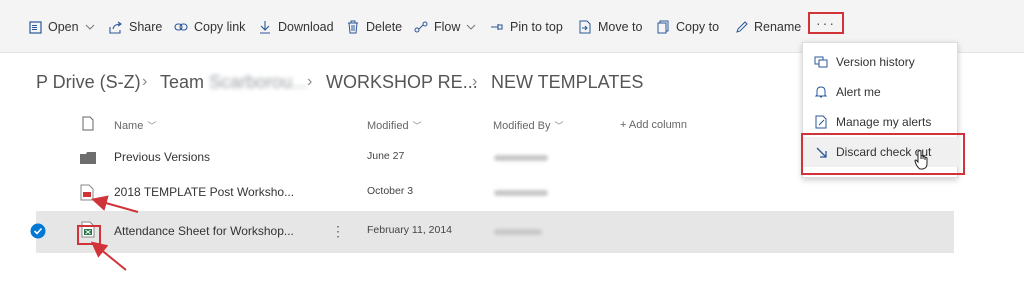 The width and height of the screenshot is (1024, 292). Describe the element at coordinates (883, 154) in the screenshot. I see `annotation-highlight-box` at that location.